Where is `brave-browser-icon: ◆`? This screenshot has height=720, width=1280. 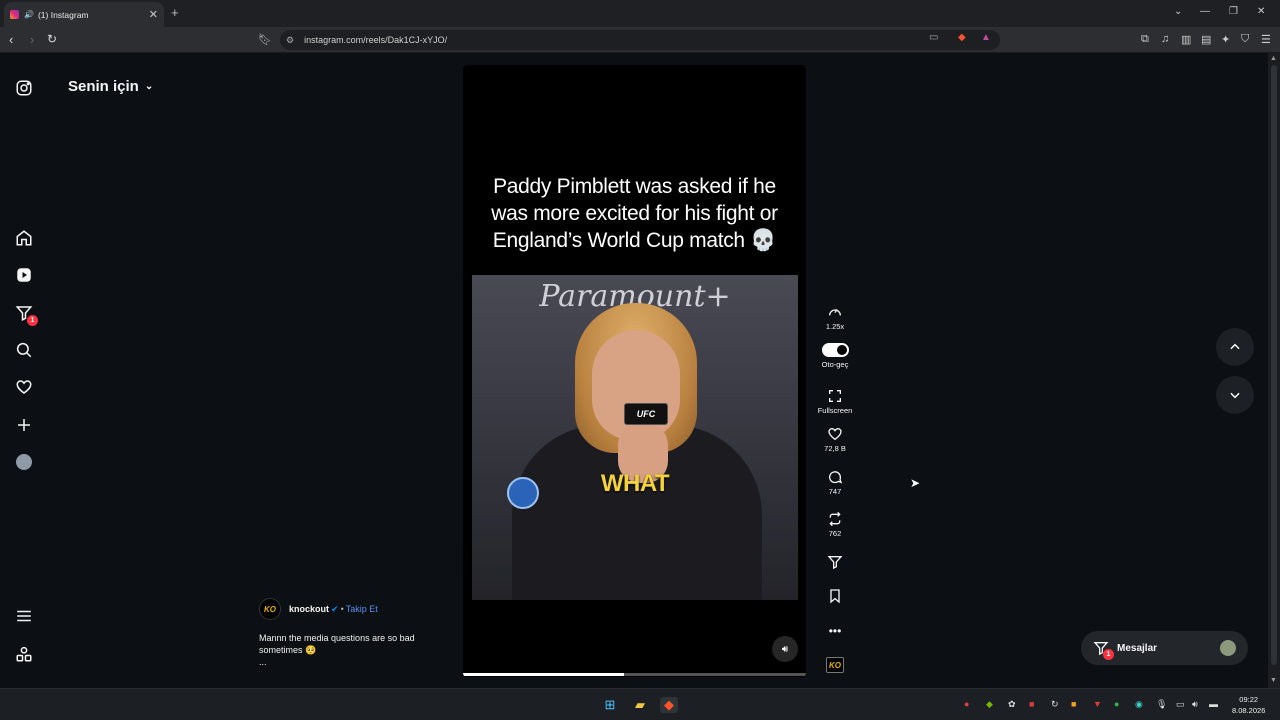
brave-browser-icon: ◆ is located at coordinates (669, 705).